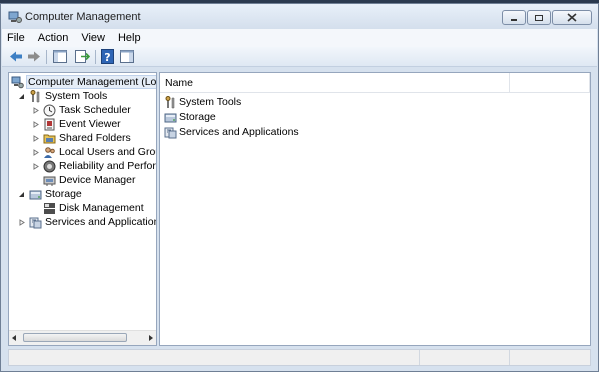 The height and width of the screenshot is (372, 599). Describe the element at coordinates (90, 124) in the screenshot. I see `tree-item-label: Event Viewer` at that location.